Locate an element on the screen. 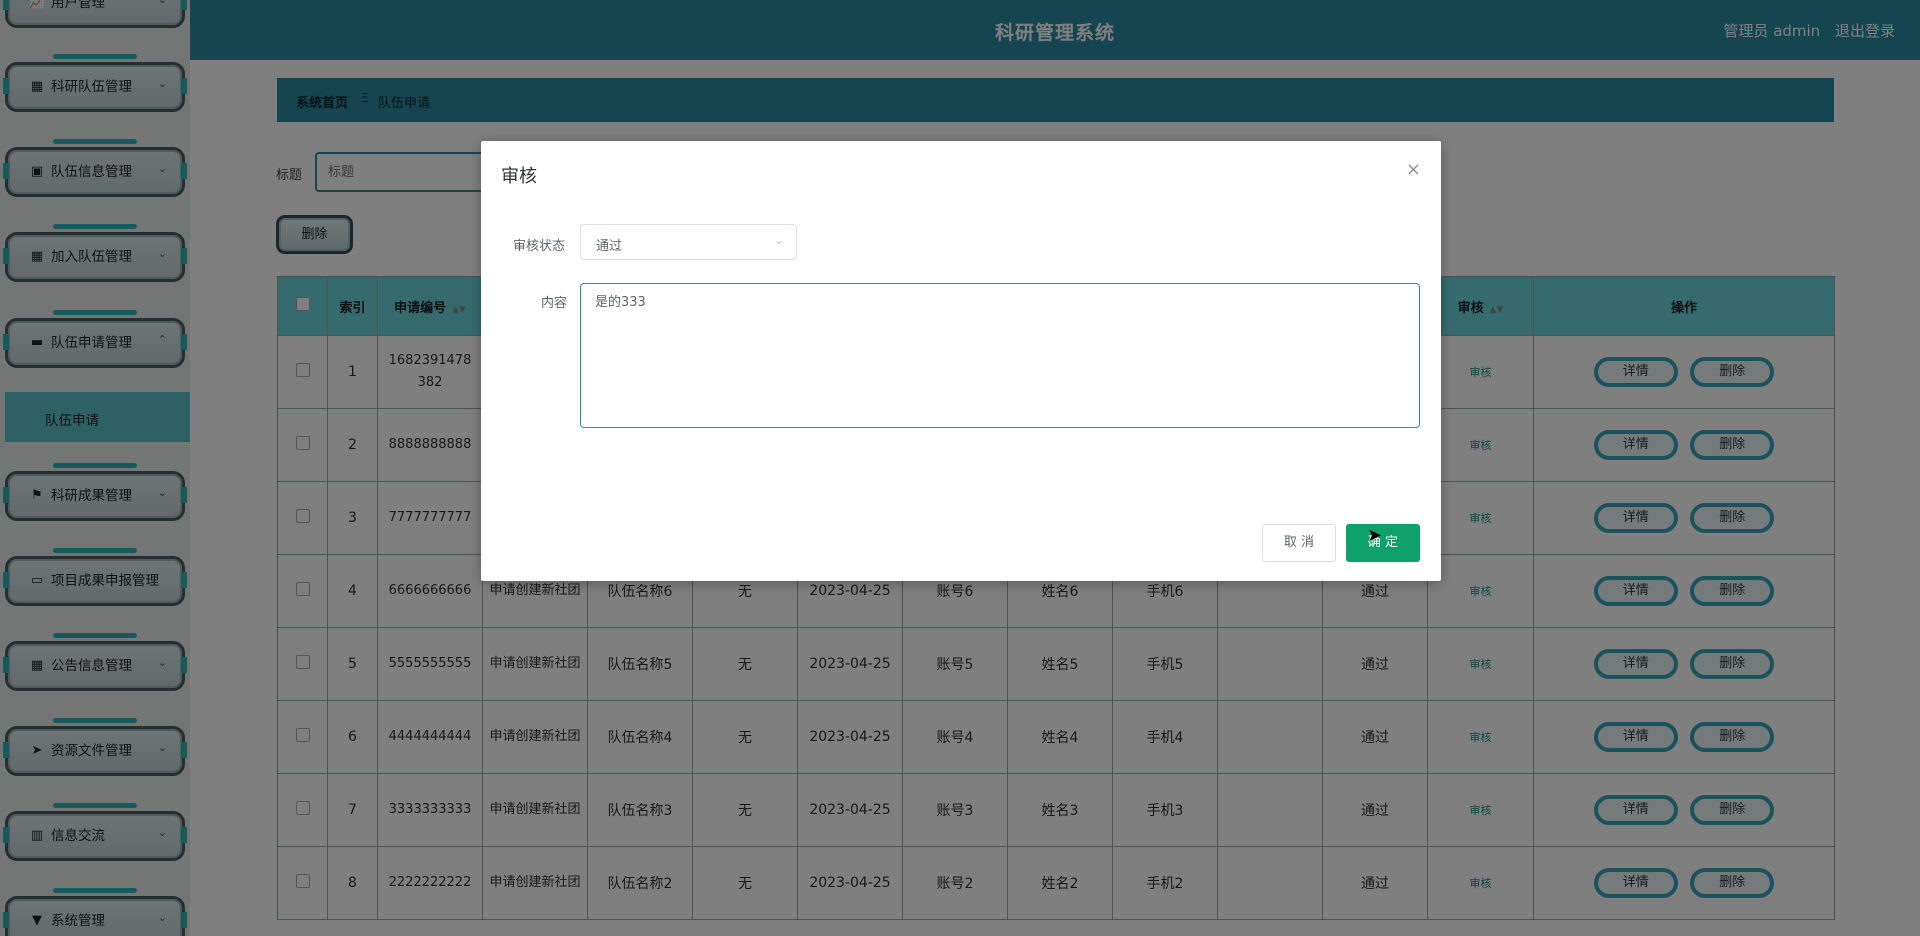 Image resolution: width=1920 pixels, height=936 pixels. close-icon: × is located at coordinates (1413, 169).